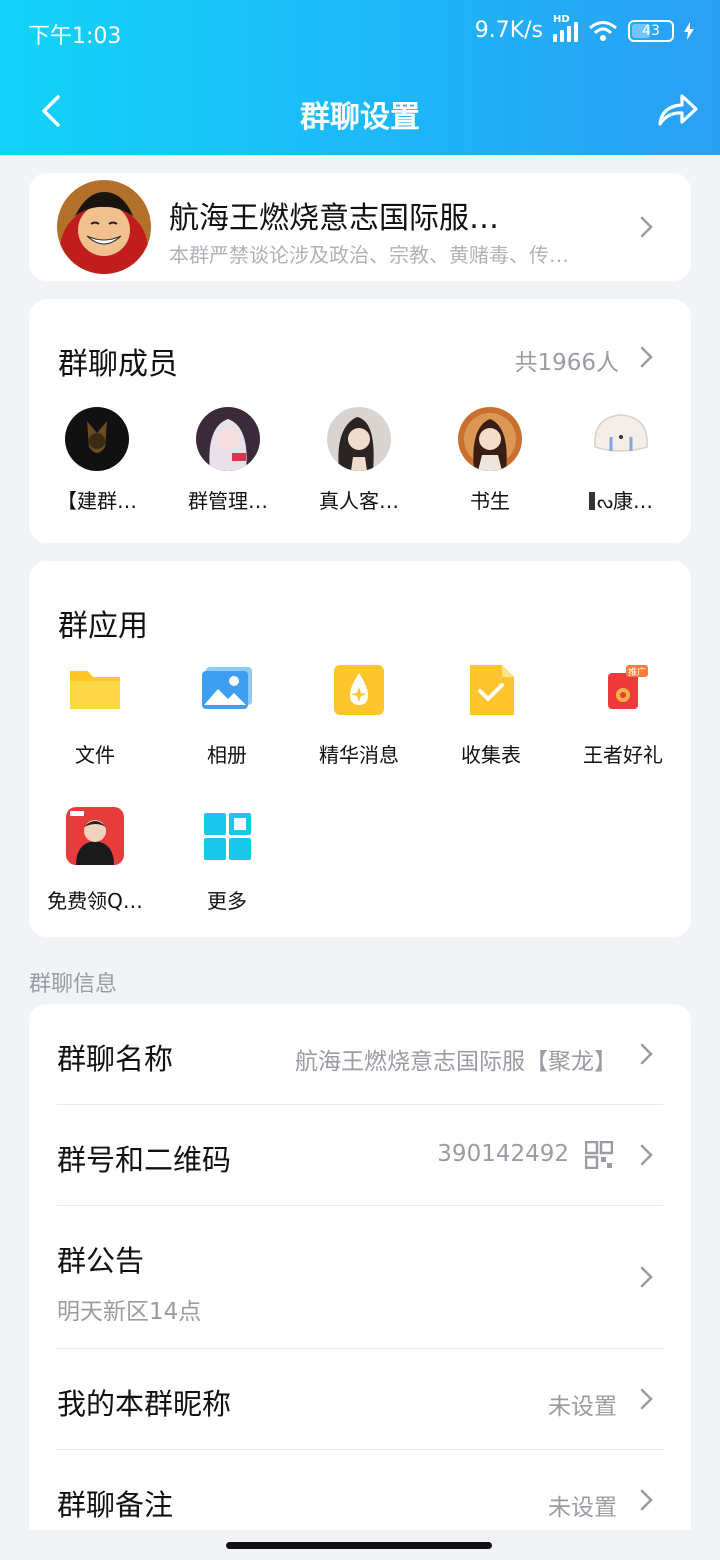 Image resolution: width=720 pixels, height=1560 pixels. I want to click on app-essence: 精华消息, so click(359, 714).